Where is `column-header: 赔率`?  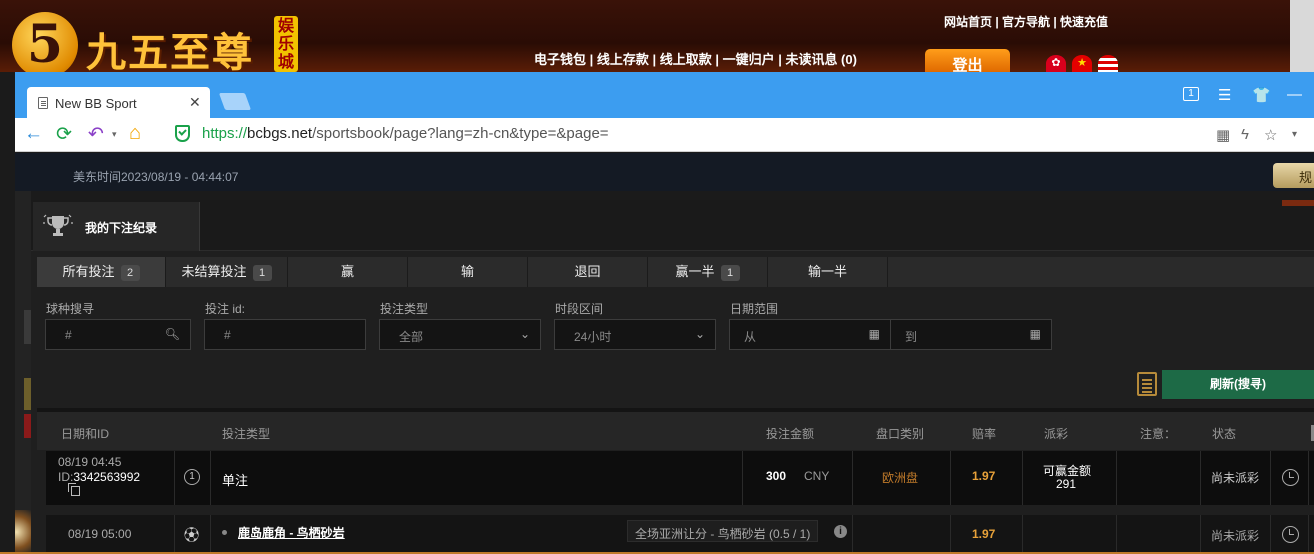
column-header: 赔率 is located at coordinates (984, 434).